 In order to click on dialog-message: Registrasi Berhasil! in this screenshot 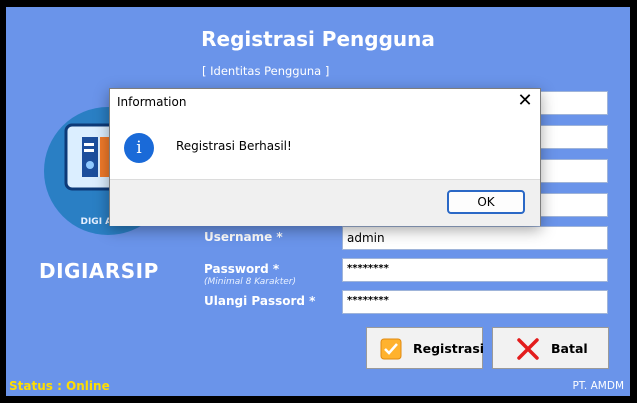, I will do `click(234, 146)`.